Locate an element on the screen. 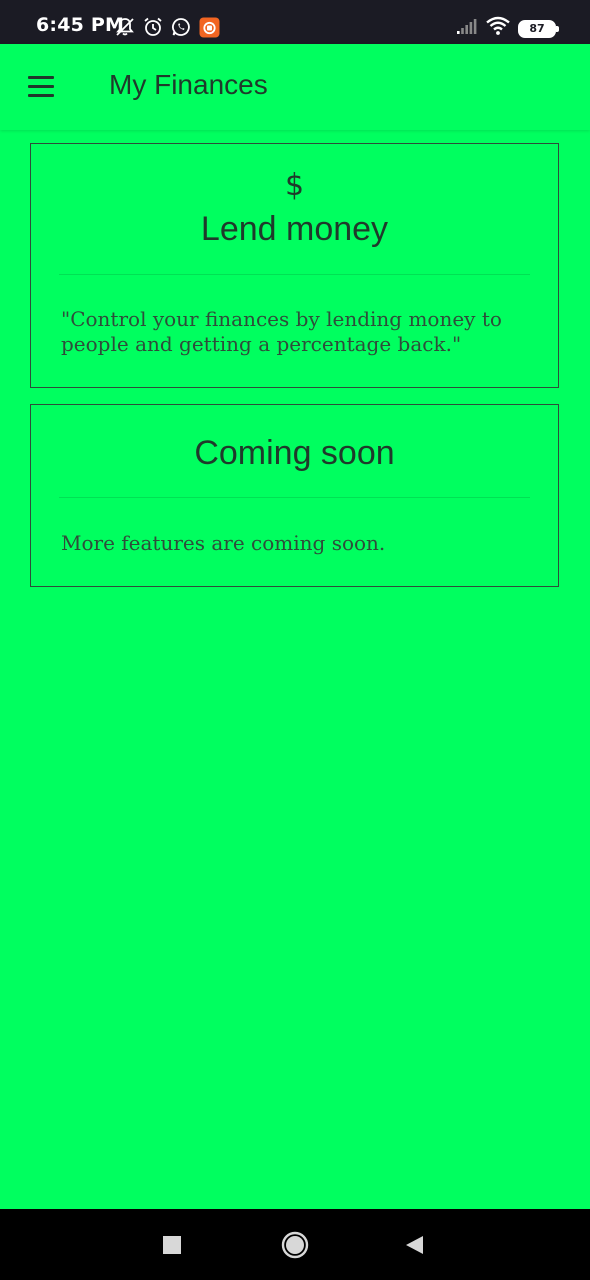 The width and height of the screenshot is (590, 1280). status-time: 6:45 PM is located at coordinates (80, 25).